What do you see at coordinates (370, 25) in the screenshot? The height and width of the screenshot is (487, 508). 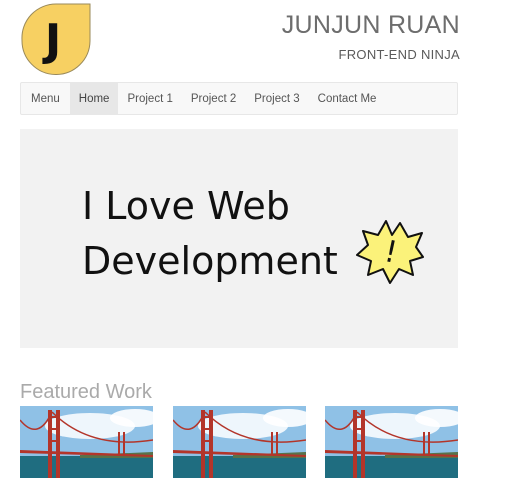 I see `site-owner-name: JUNJUN RUAN` at bounding box center [370, 25].